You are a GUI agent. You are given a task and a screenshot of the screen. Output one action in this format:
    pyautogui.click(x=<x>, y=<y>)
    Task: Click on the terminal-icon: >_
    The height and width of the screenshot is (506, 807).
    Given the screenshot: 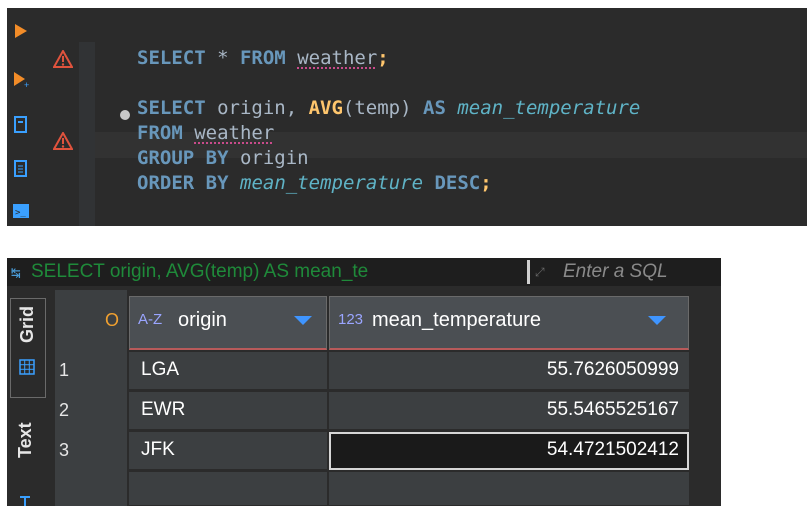 What is the action you would take?
    pyautogui.click(x=21, y=211)
    